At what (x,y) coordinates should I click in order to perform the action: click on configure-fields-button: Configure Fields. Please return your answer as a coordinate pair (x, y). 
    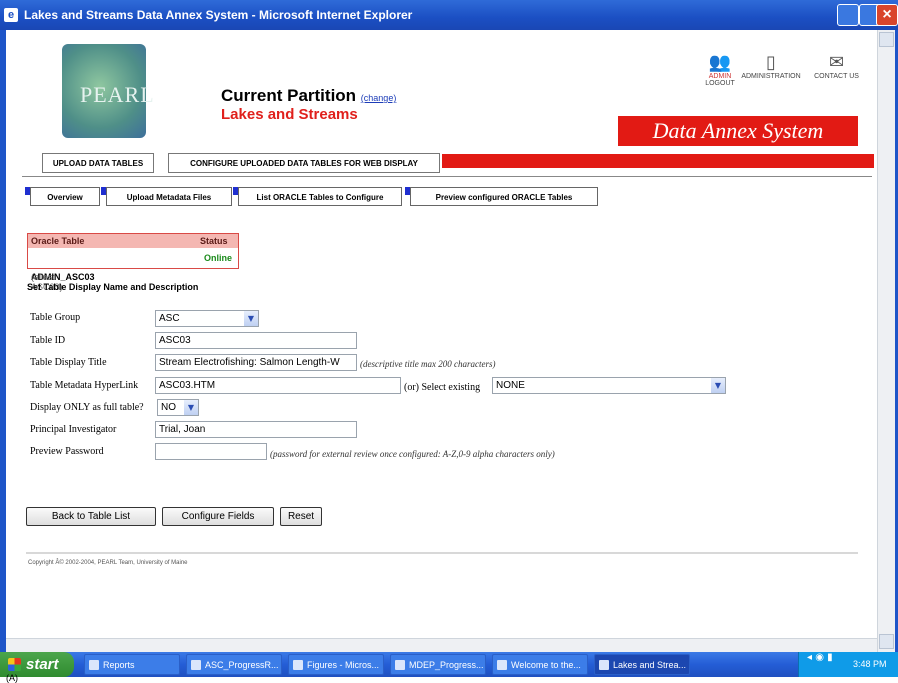
    Looking at the image, I should click on (218, 516).